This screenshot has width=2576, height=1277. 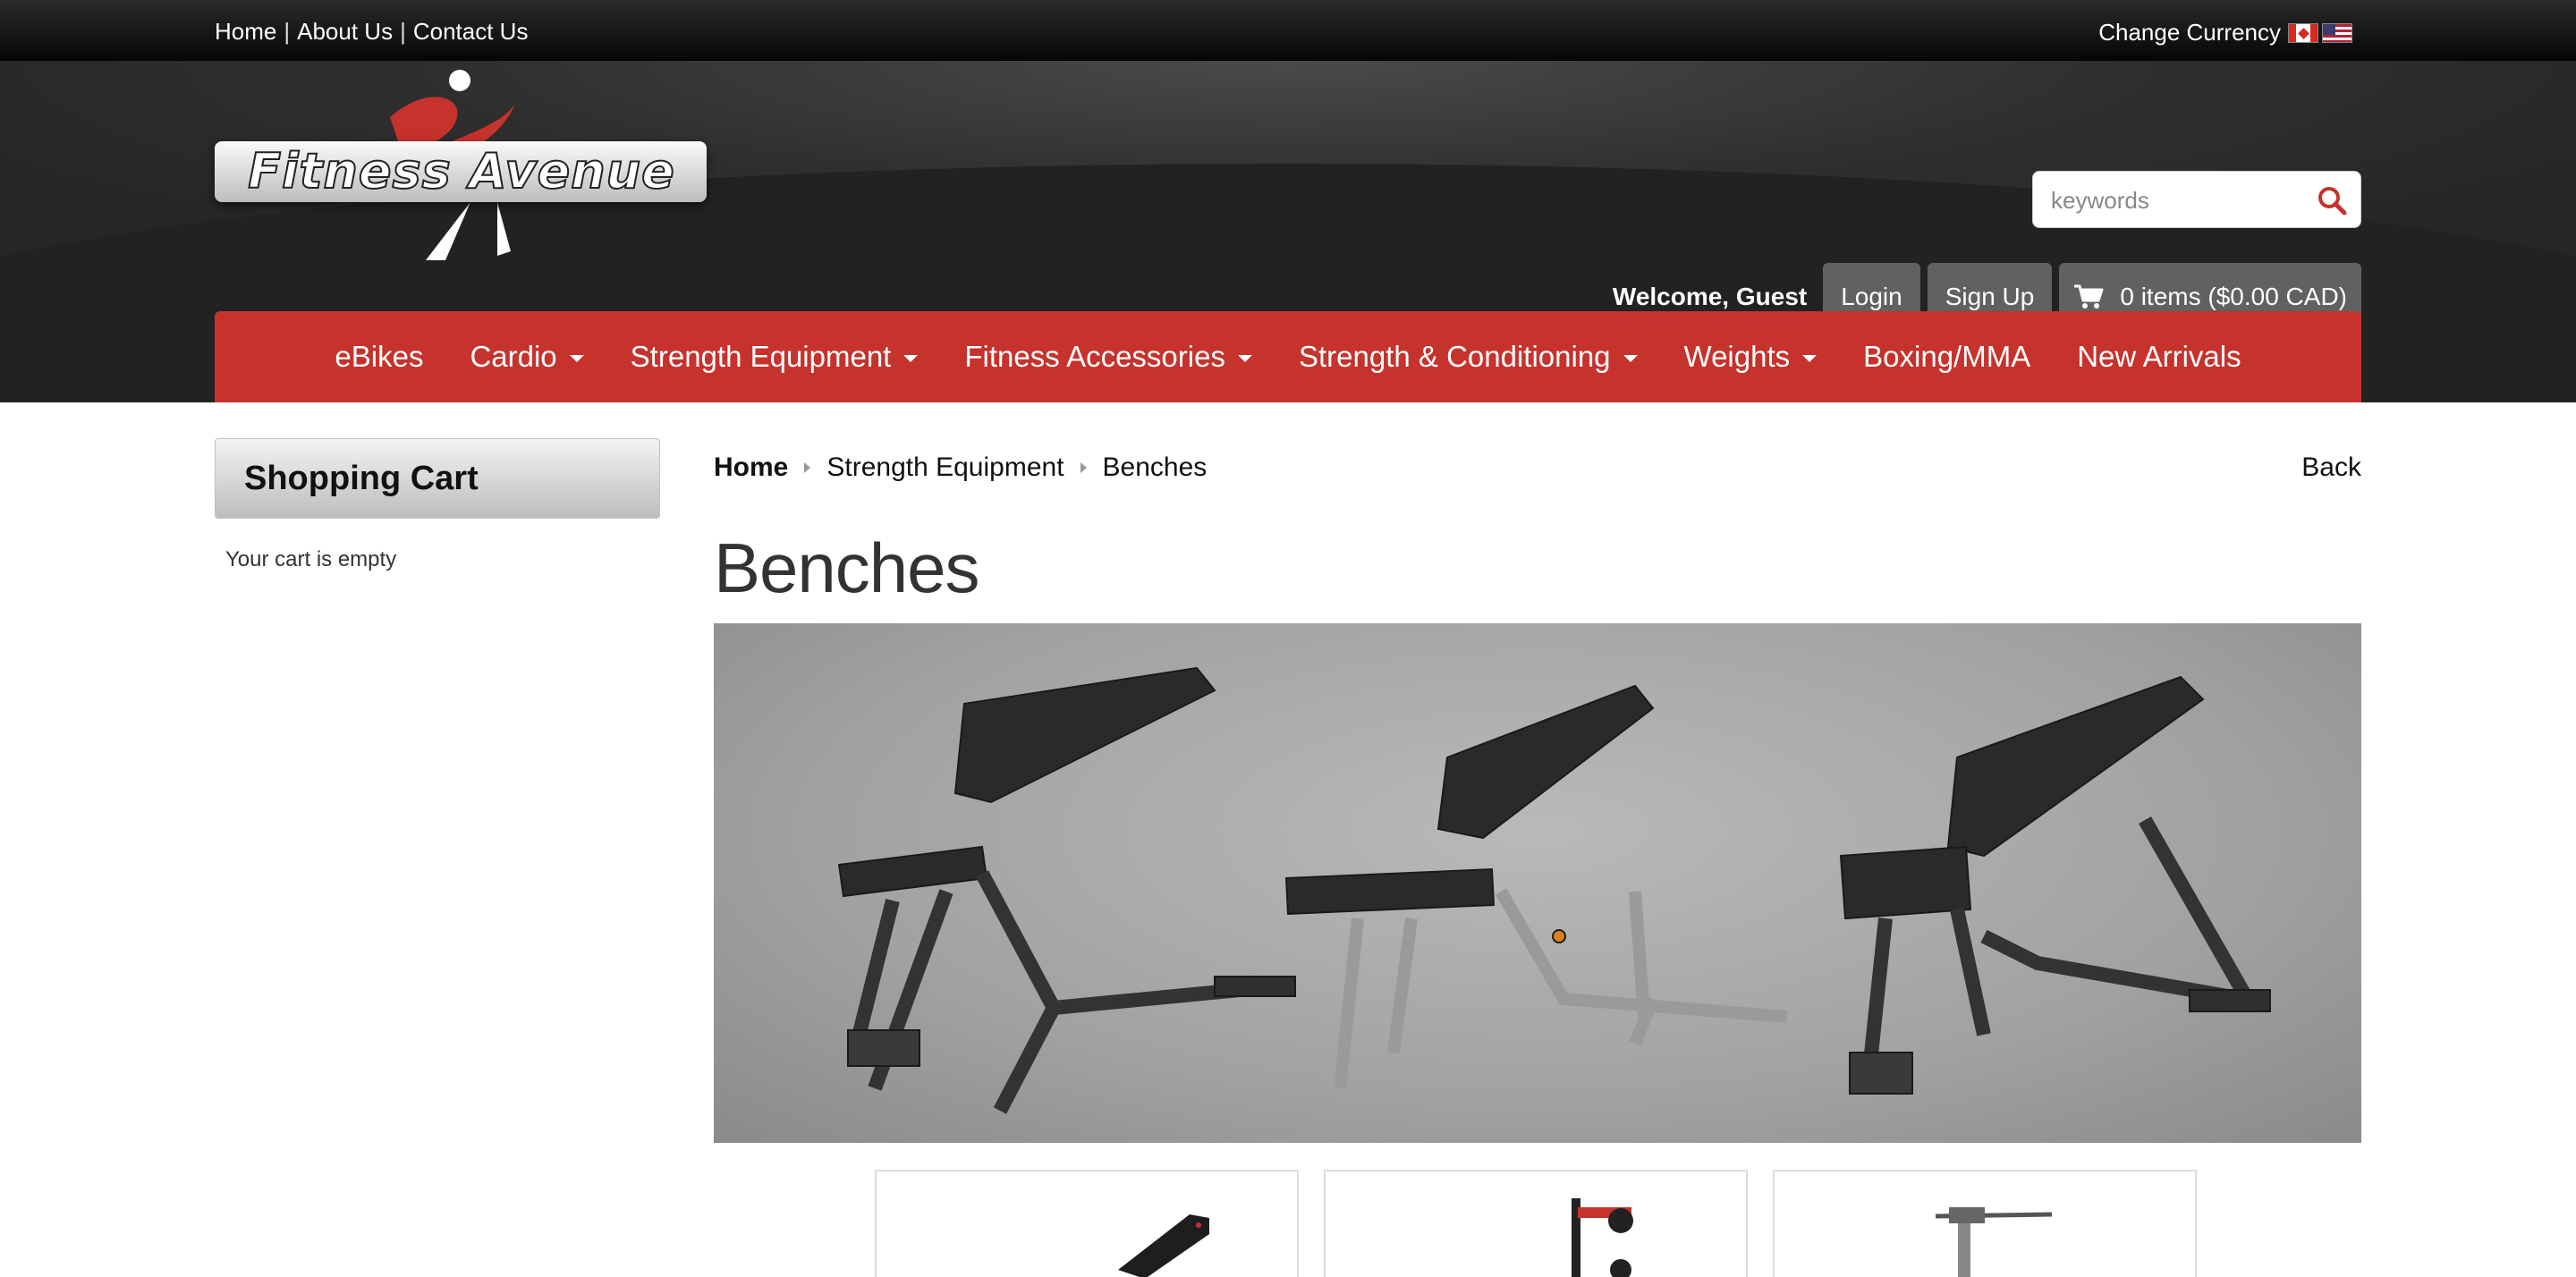 What do you see at coordinates (761, 356) in the screenshot?
I see `nav-item-label: Strength Equipment` at bounding box center [761, 356].